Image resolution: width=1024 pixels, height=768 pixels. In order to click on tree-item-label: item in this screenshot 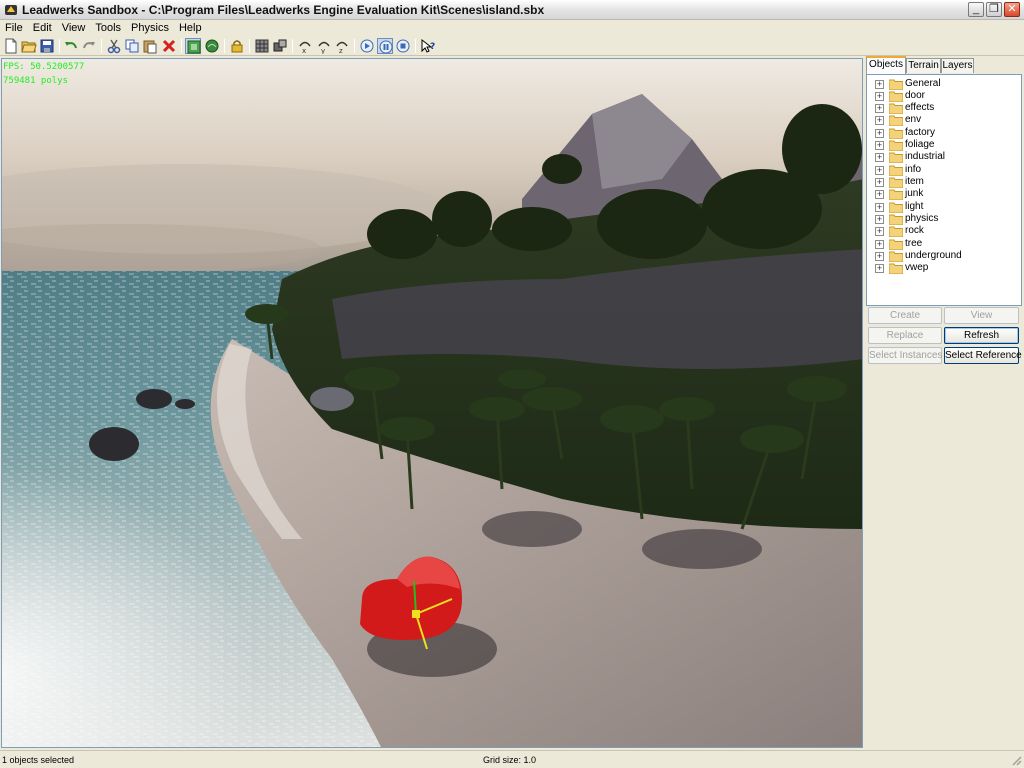, I will do `click(914, 181)`.